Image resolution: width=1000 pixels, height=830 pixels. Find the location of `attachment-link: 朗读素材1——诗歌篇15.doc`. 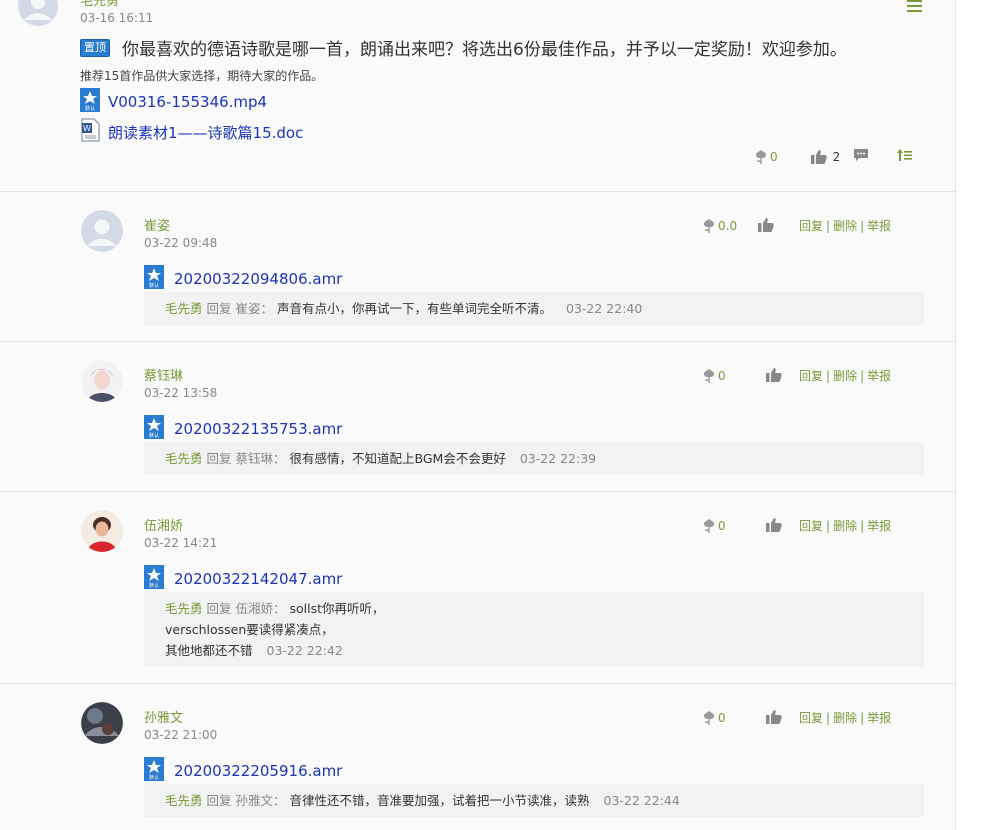

attachment-link: 朗读素材1——诗歌篇15.doc is located at coordinates (205, 132).